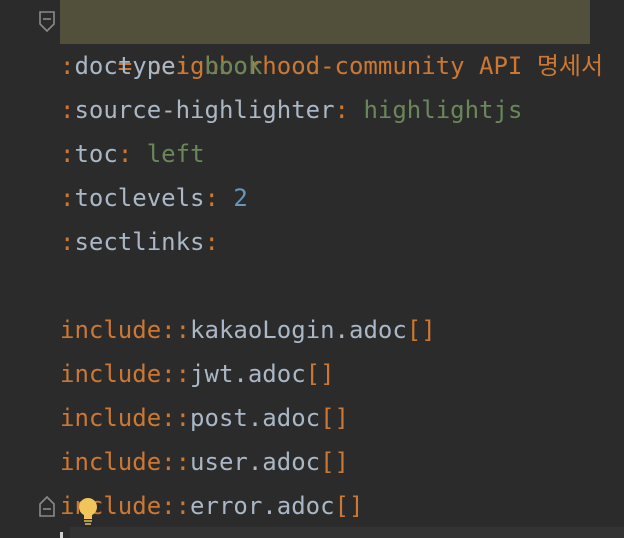  Describe the element at coordinates (347, 532) in the screenshot. I see `horizontal-scrollbar` at that location.